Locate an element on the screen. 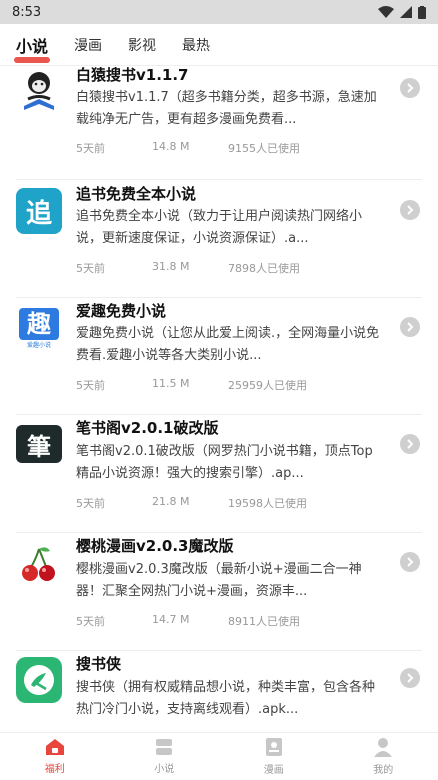 The image size is (438, 780). nav-mine: 我的 is located at coordinates (383, 756).